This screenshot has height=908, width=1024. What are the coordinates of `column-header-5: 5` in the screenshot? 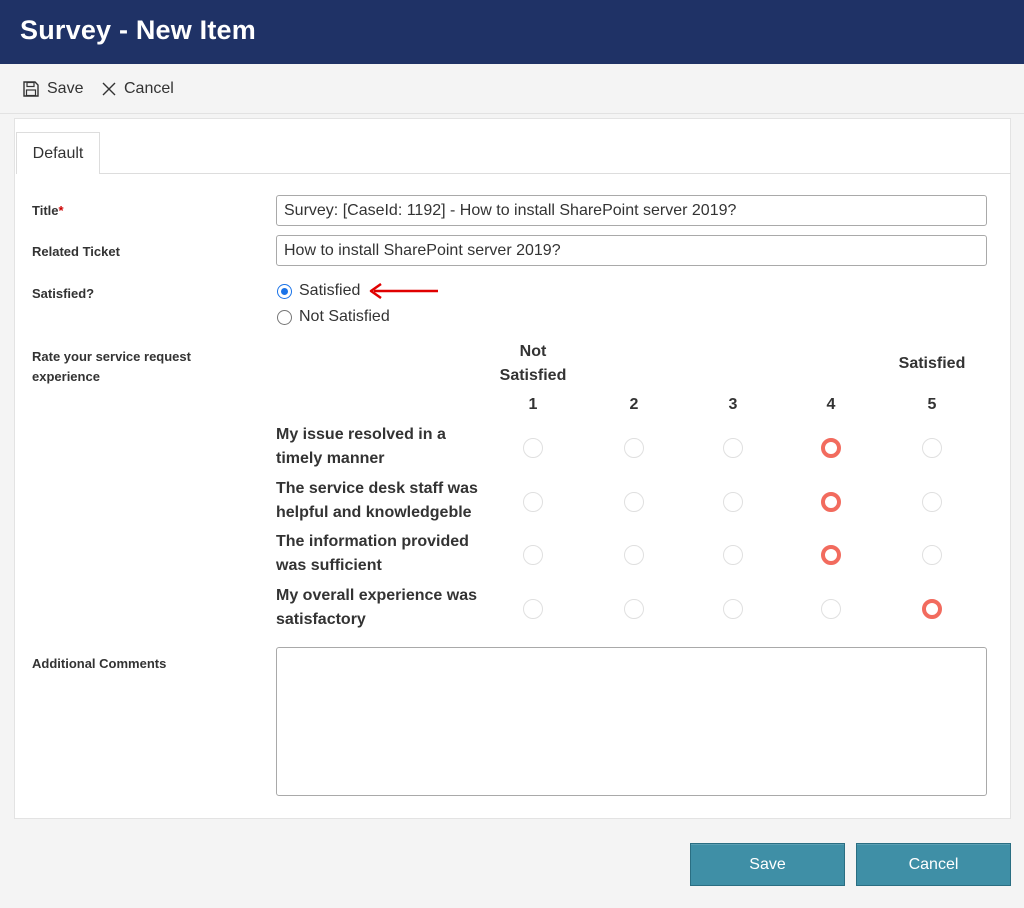 It's located at (932, 404).